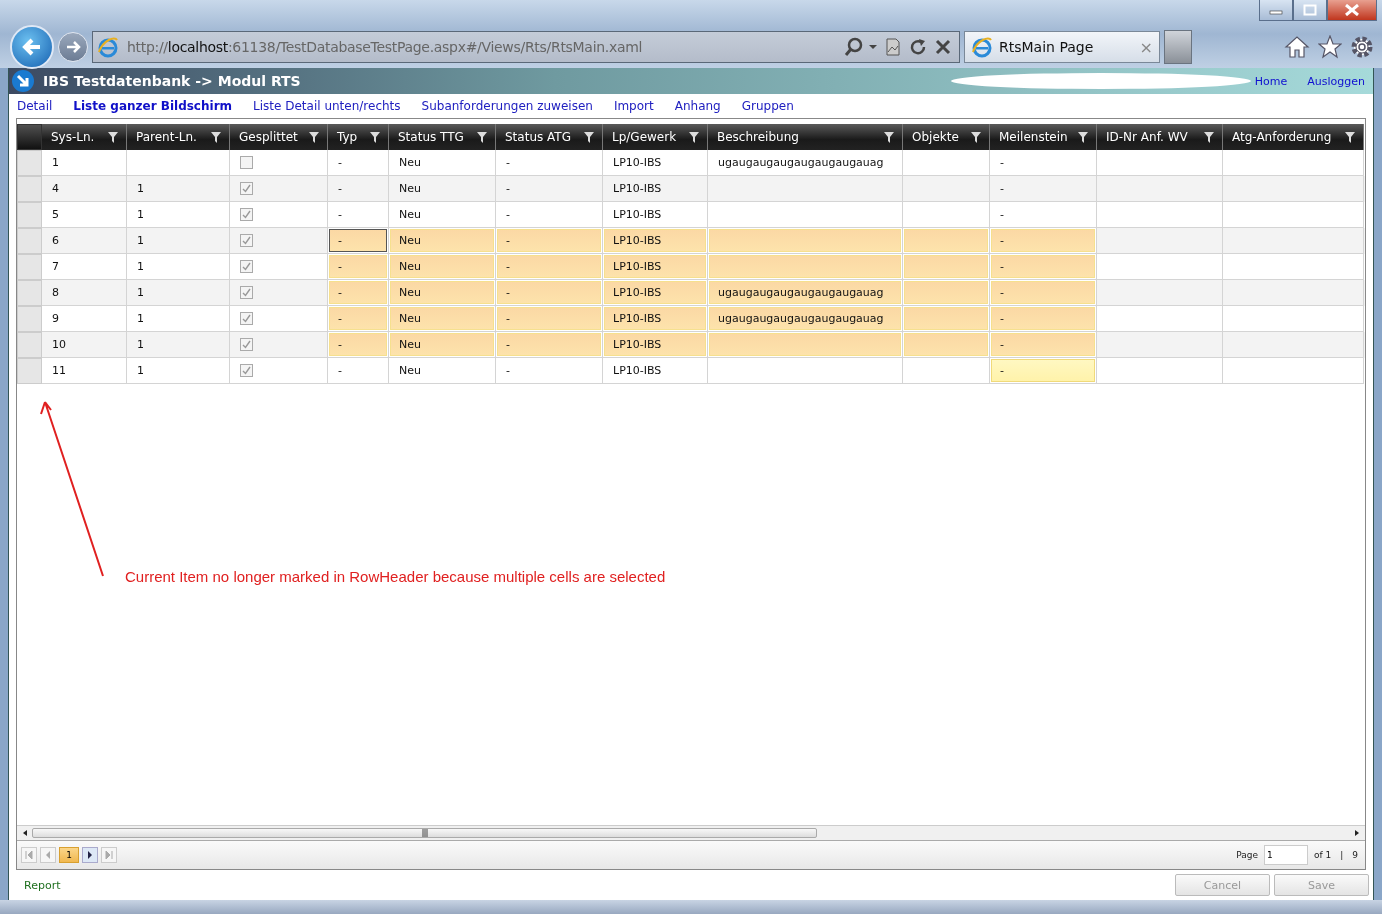  I want to click on scrollbar-thumb, so click(424, 833).